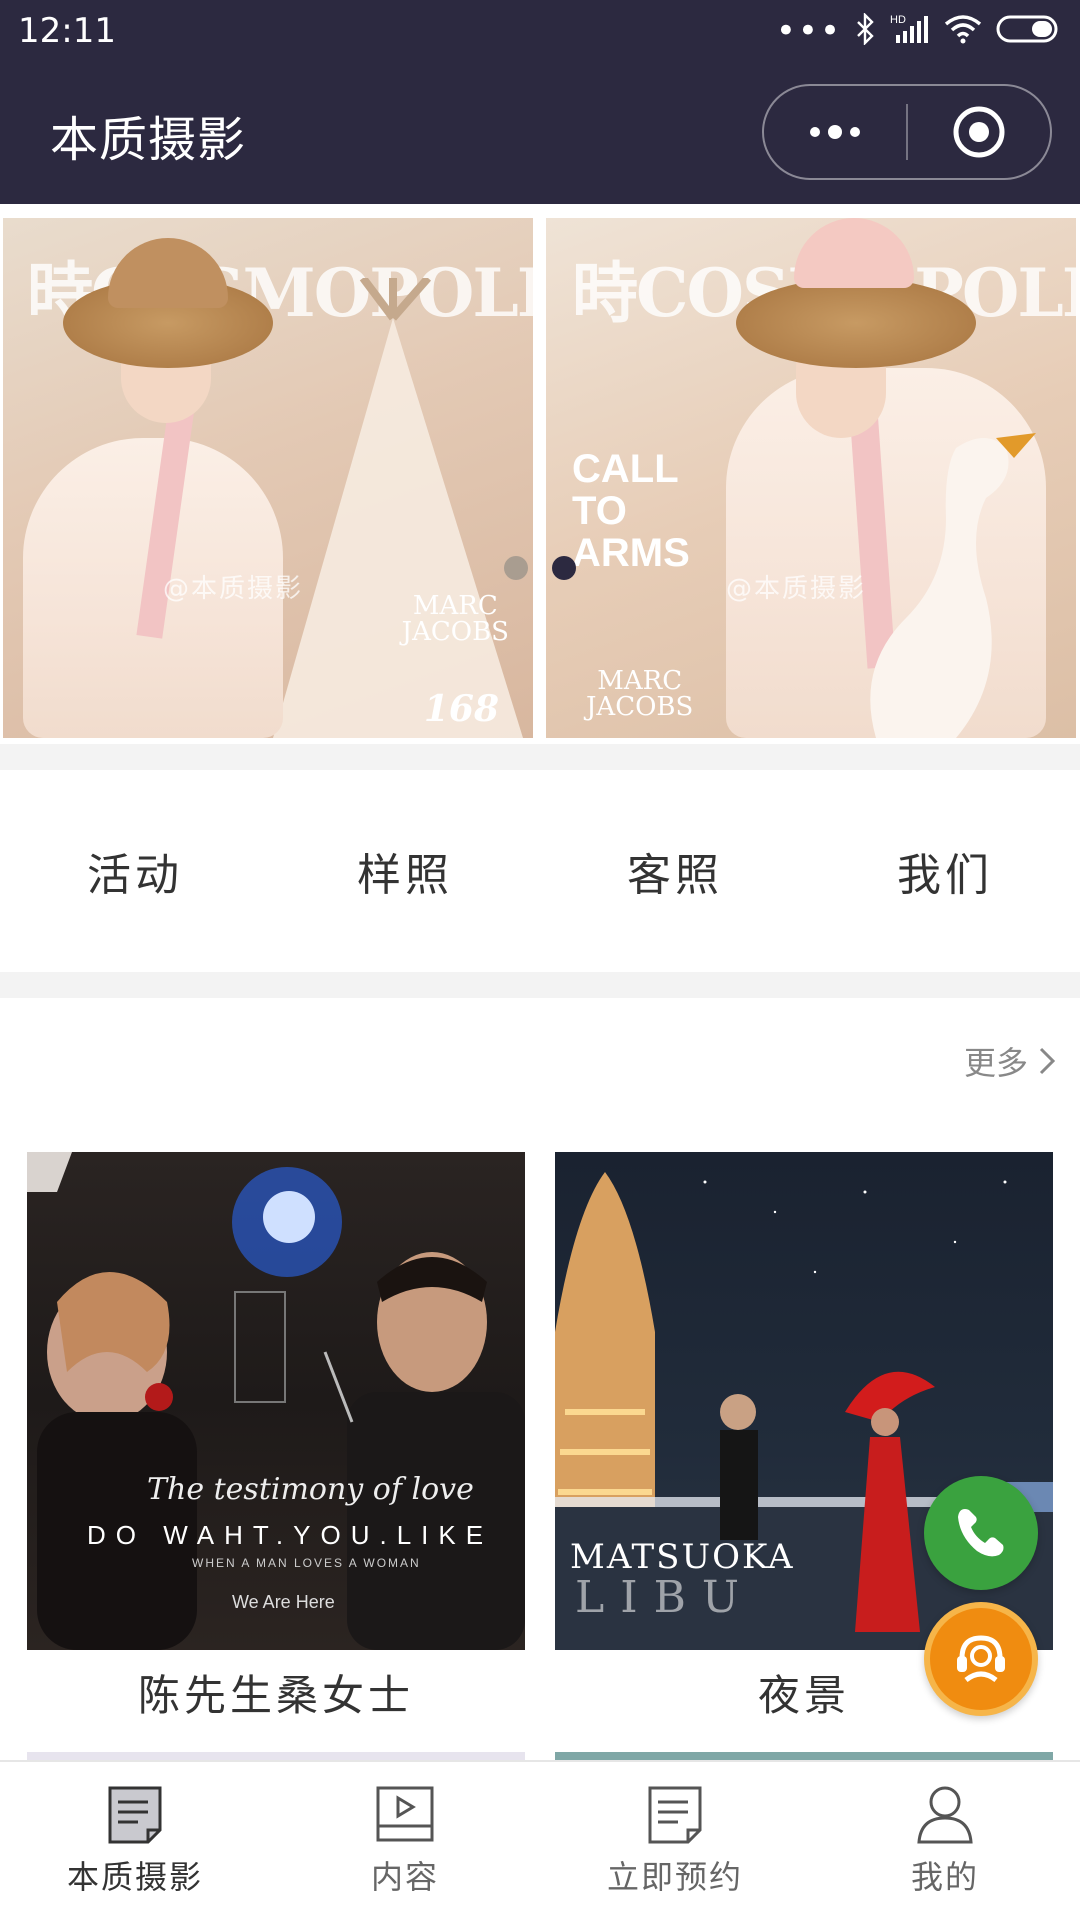  What do you see at coordinates (540, 31) in the screenshot?
I see `status-bar: 12:11 ••• HD` at bounding box center [540, 31].